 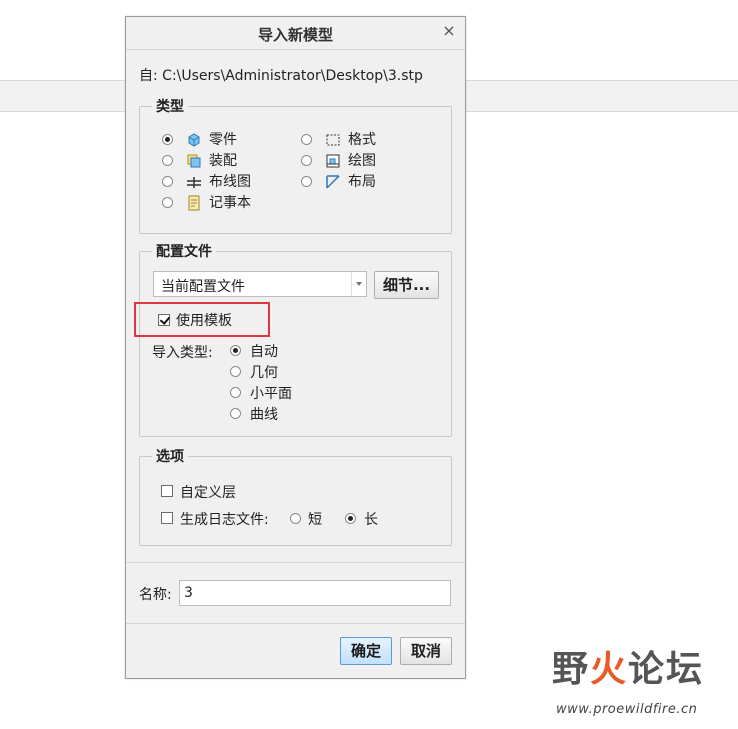 I want to click on profile-group-legend: 配置文件, so click(x=184, y=251).